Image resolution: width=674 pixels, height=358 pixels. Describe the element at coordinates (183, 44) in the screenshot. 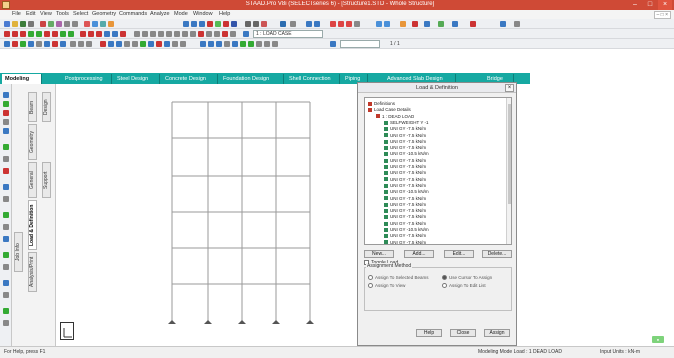

I see `support-query-icon` at that location.